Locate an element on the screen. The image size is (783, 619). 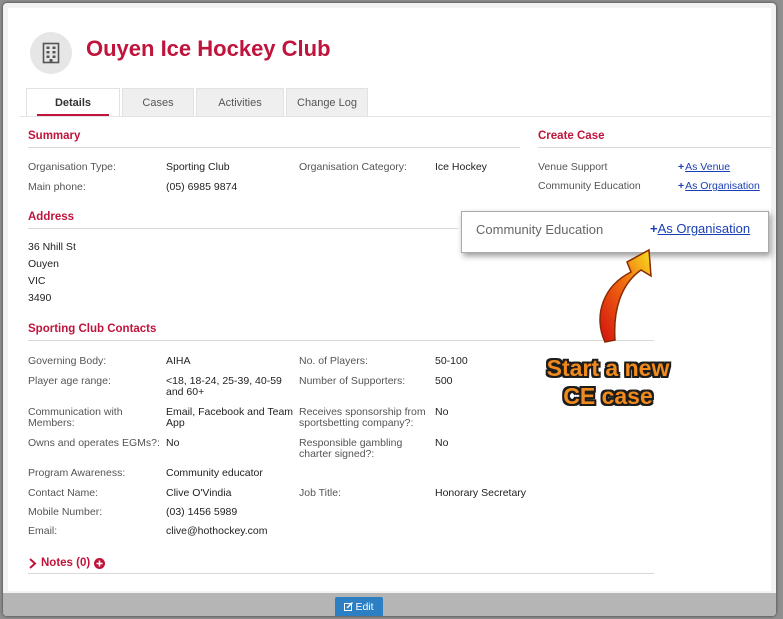
org-type-value: Sporting Club is located at coordinates (198, 167).